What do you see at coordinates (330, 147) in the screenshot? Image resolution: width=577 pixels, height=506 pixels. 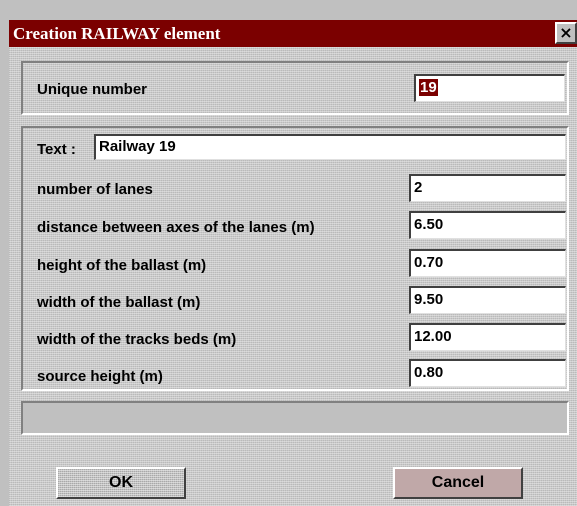 I see `text-field: Railway 19` at bounding box center [330, 147].